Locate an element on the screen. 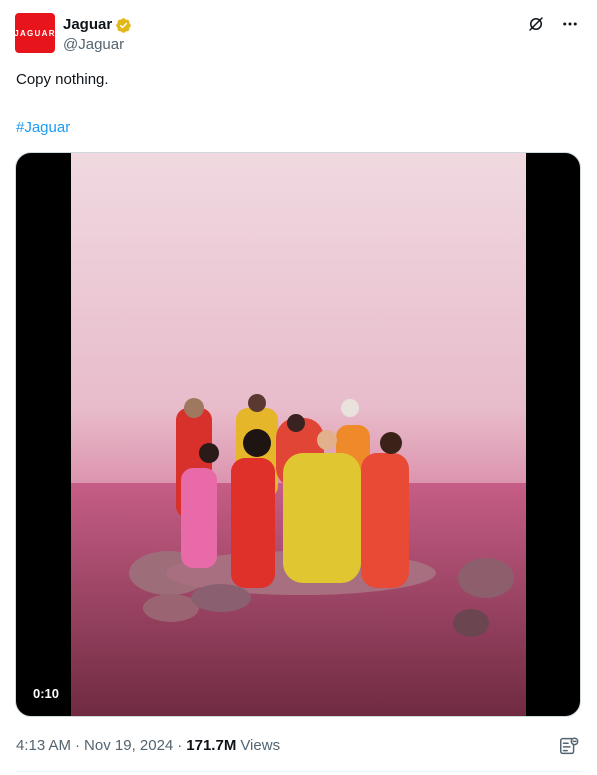  hashtag-link: #Jaguar is located at coordinates (43, 128).